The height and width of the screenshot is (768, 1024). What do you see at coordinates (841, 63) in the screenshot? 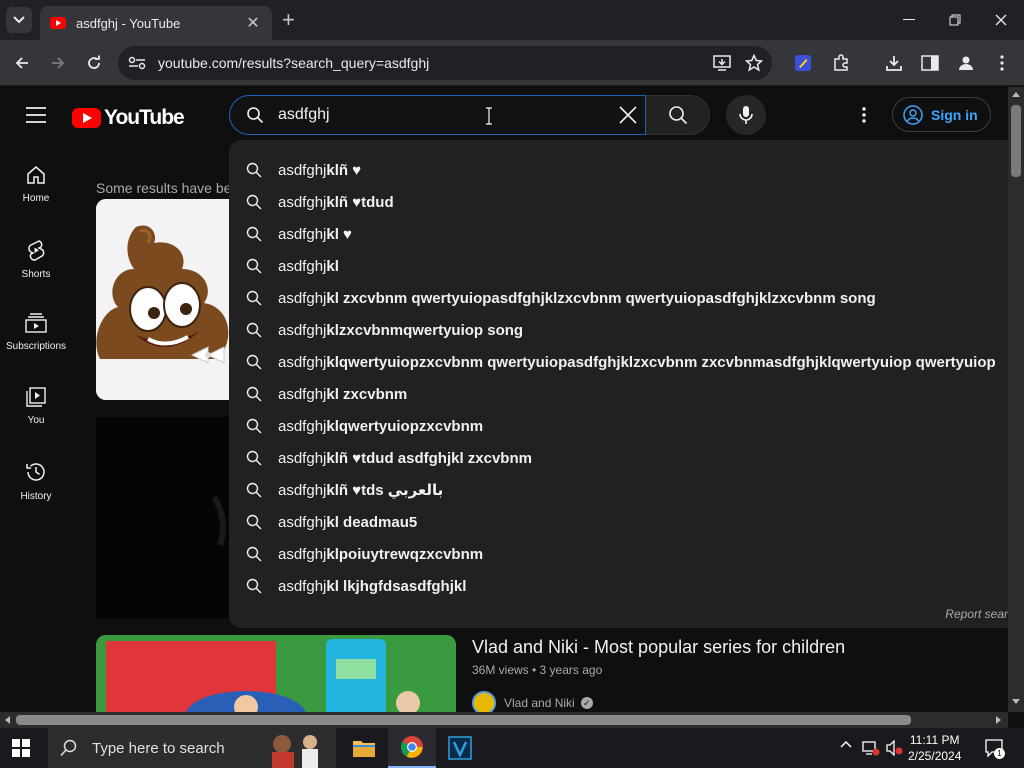
I see `extensions-button` at bounding box center [841, 63].